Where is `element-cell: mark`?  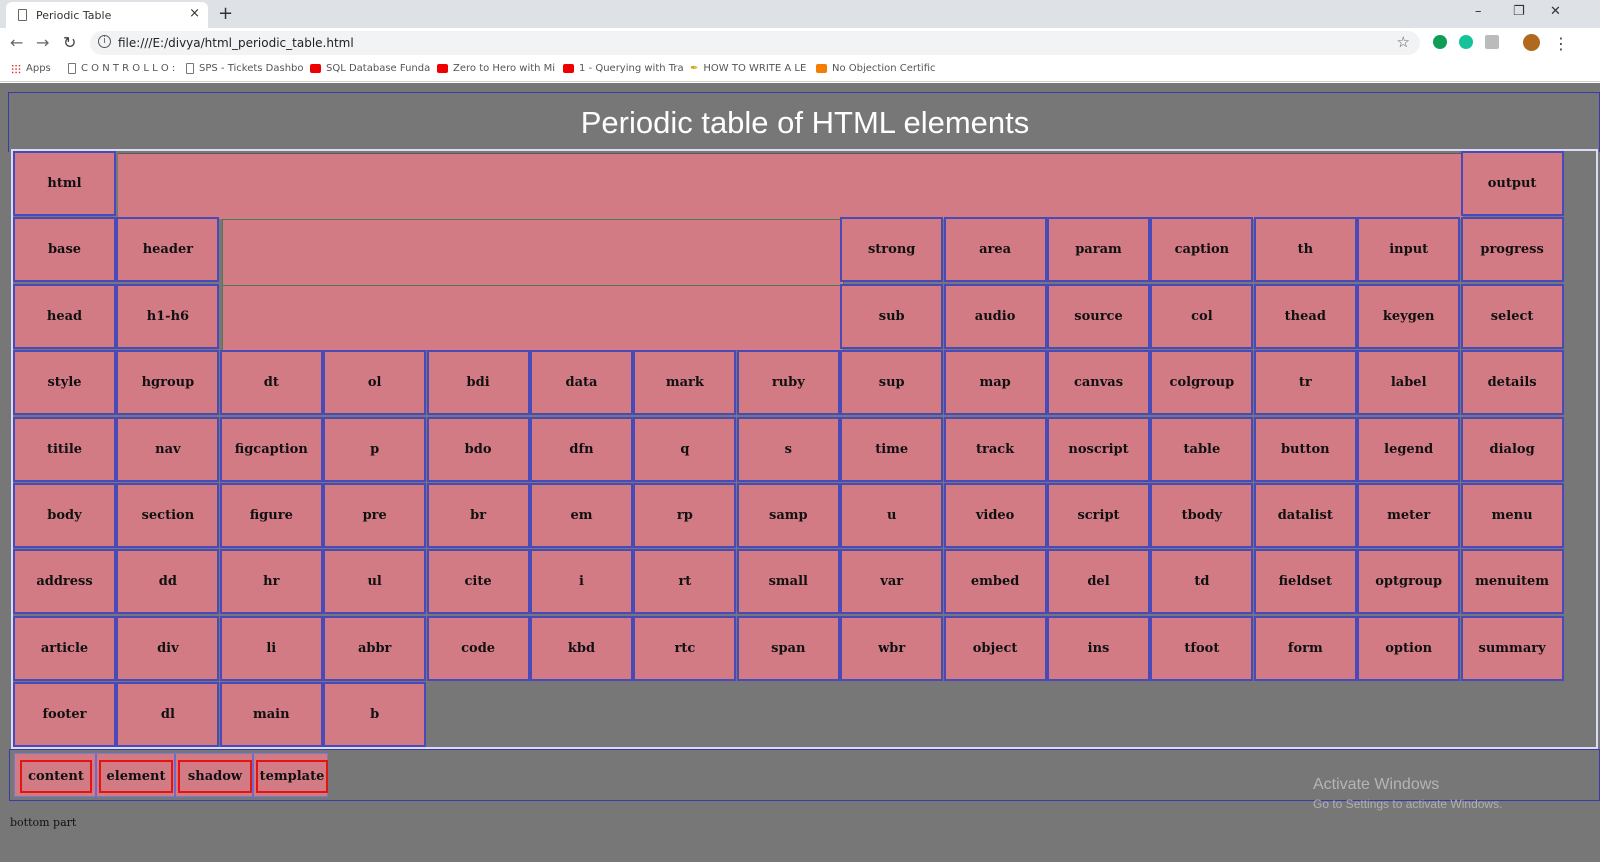
element-cell: mark is located at coordinates (685, 383).